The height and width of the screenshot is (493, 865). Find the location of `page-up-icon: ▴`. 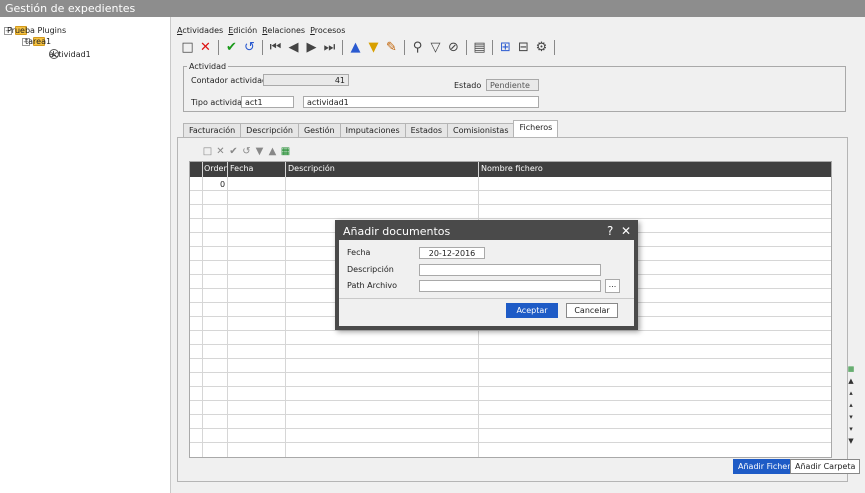

page-up-icon: ▴ is located at coordinates (851, 393).